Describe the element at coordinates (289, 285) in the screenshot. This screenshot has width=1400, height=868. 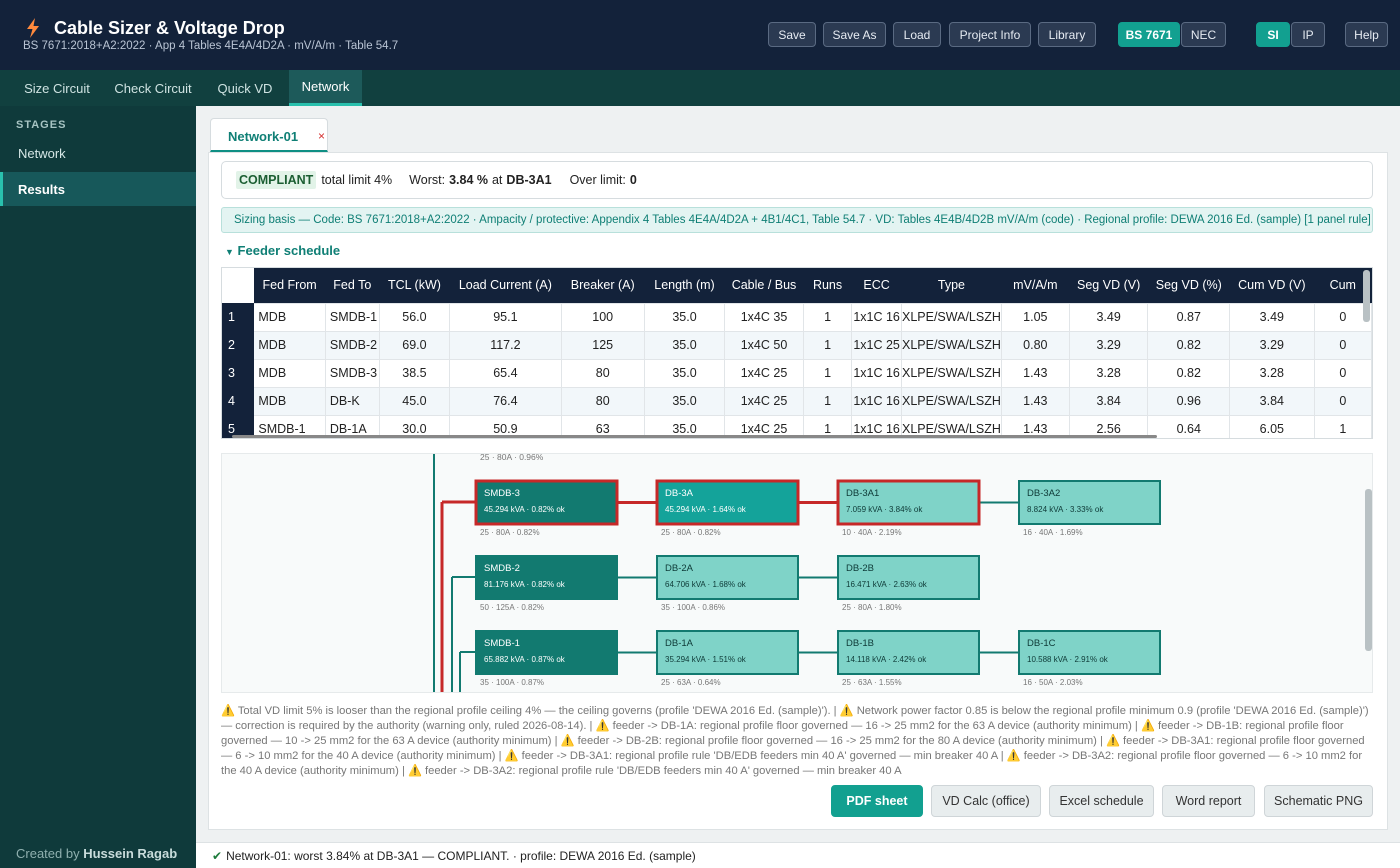
I see `column-header: Fed From` at that location.